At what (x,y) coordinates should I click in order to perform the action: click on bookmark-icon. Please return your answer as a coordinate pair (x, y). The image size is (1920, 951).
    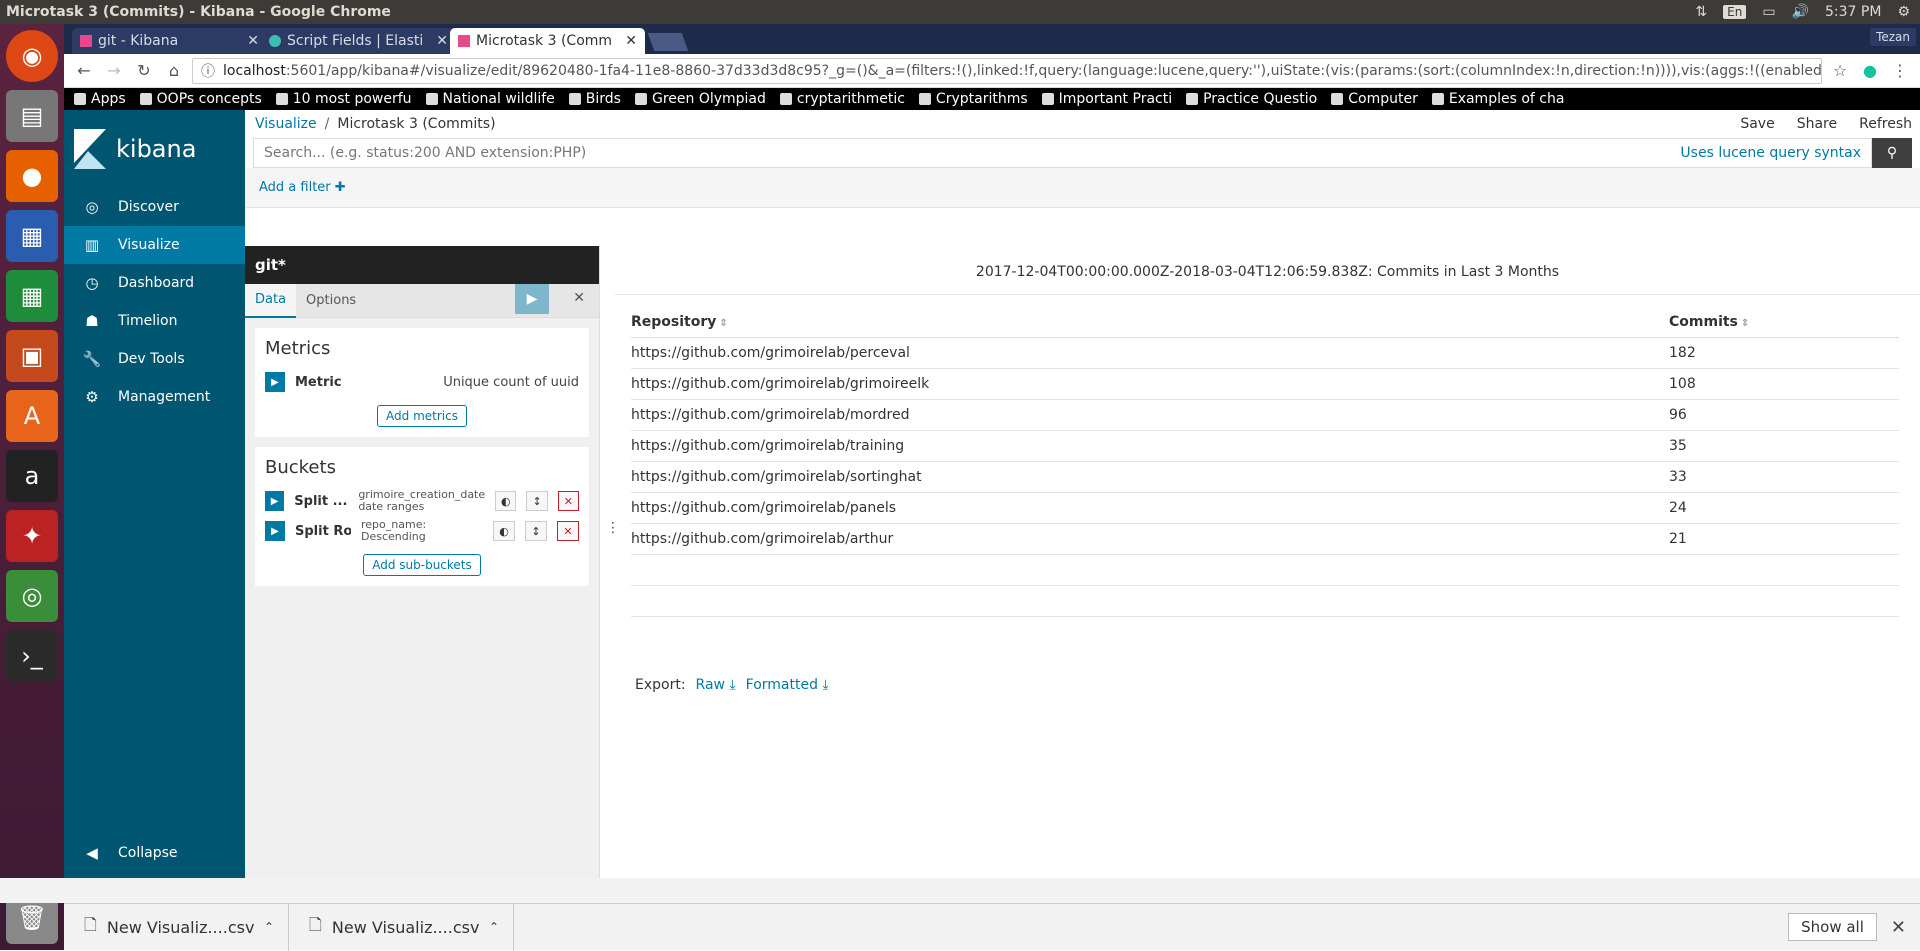
    Looking at the image, I should click on (145, 99).